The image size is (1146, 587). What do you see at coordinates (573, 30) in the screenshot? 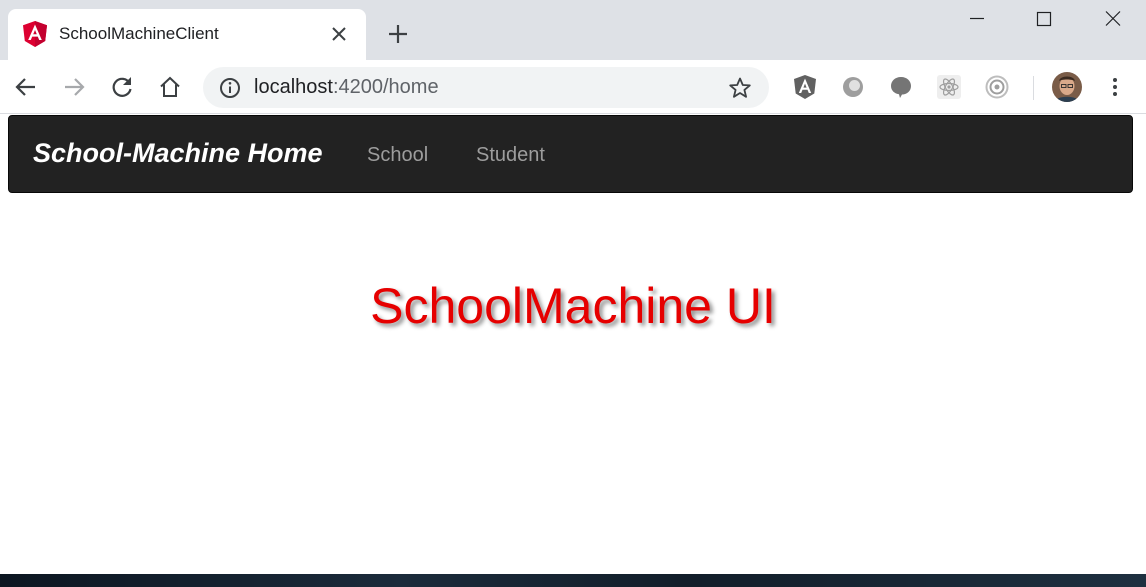
I see `browser-titlebar: SchoolMachineClient` at bounding box center [573, 30].